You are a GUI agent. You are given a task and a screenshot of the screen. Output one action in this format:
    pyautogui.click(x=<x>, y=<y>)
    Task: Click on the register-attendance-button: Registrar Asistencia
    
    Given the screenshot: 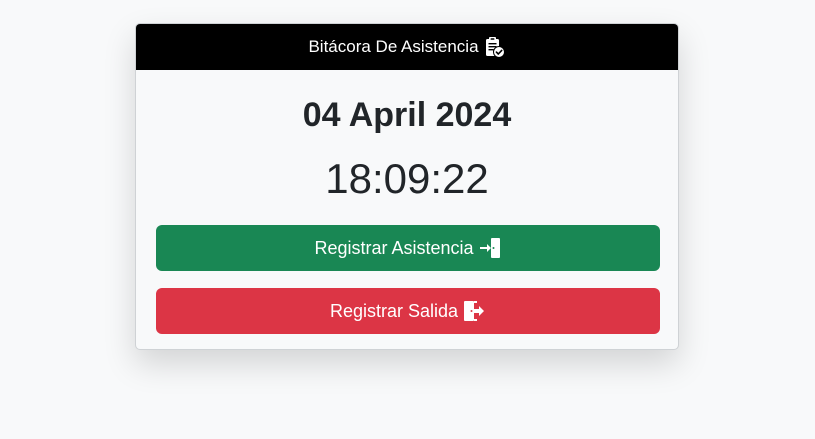 What is the action you would take?
    pyautogui.click(x=408, y=248)
    